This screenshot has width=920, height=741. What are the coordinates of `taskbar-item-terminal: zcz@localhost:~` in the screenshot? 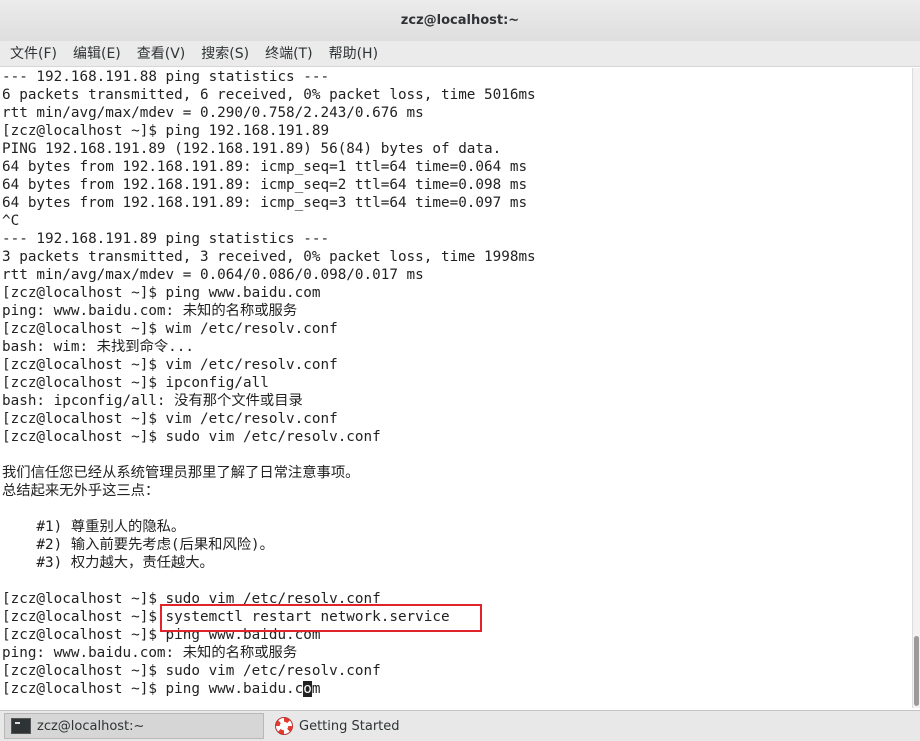 It's located at (134, 726).